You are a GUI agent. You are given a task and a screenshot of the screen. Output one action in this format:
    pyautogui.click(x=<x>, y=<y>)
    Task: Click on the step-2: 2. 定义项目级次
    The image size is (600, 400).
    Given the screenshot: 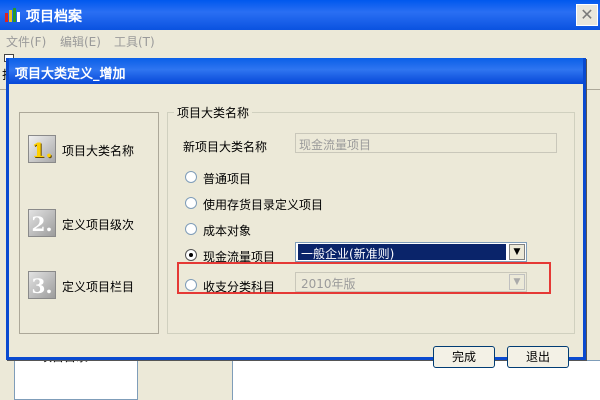 What is the action you would take?
    pyautogui.click(x=93, y=224)
    